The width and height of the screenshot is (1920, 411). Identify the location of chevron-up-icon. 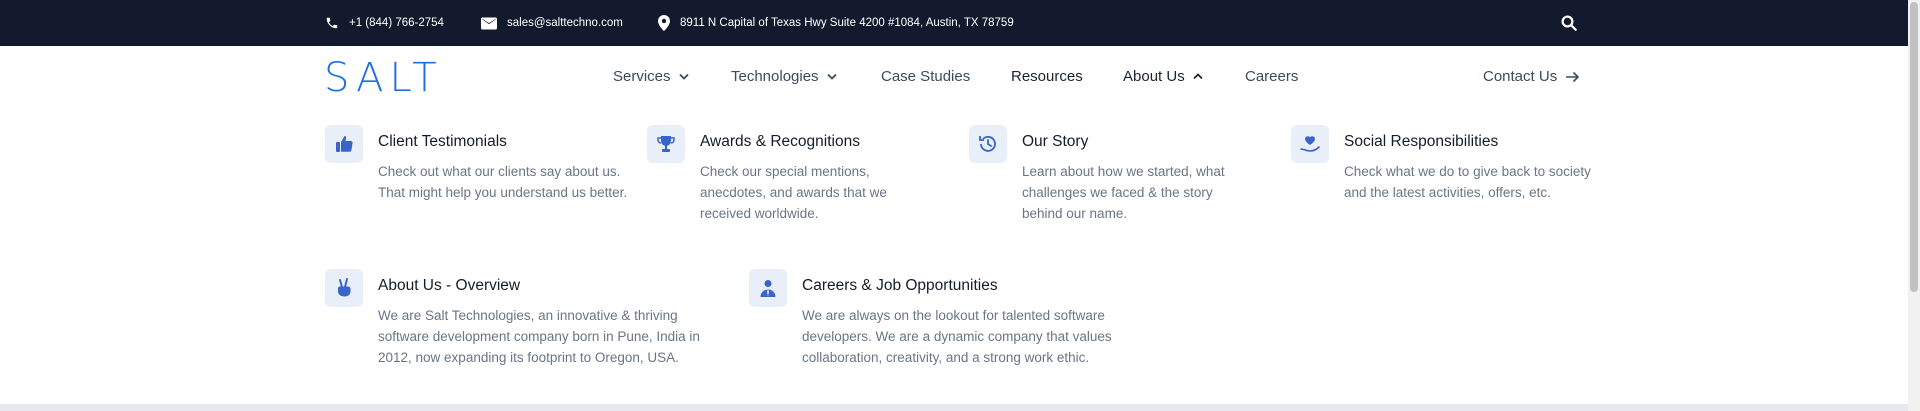
(1198, 76).